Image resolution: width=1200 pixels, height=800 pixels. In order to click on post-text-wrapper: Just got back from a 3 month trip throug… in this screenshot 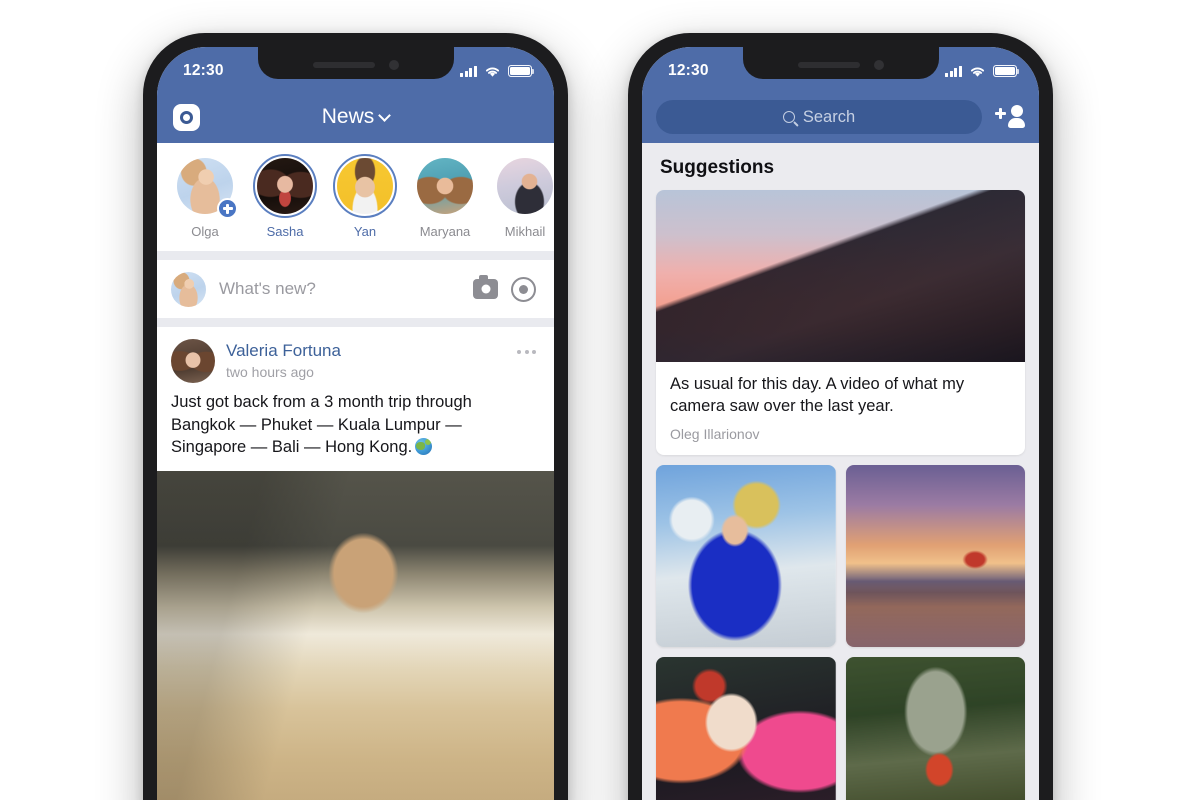, I will do `click(355, 429)`.